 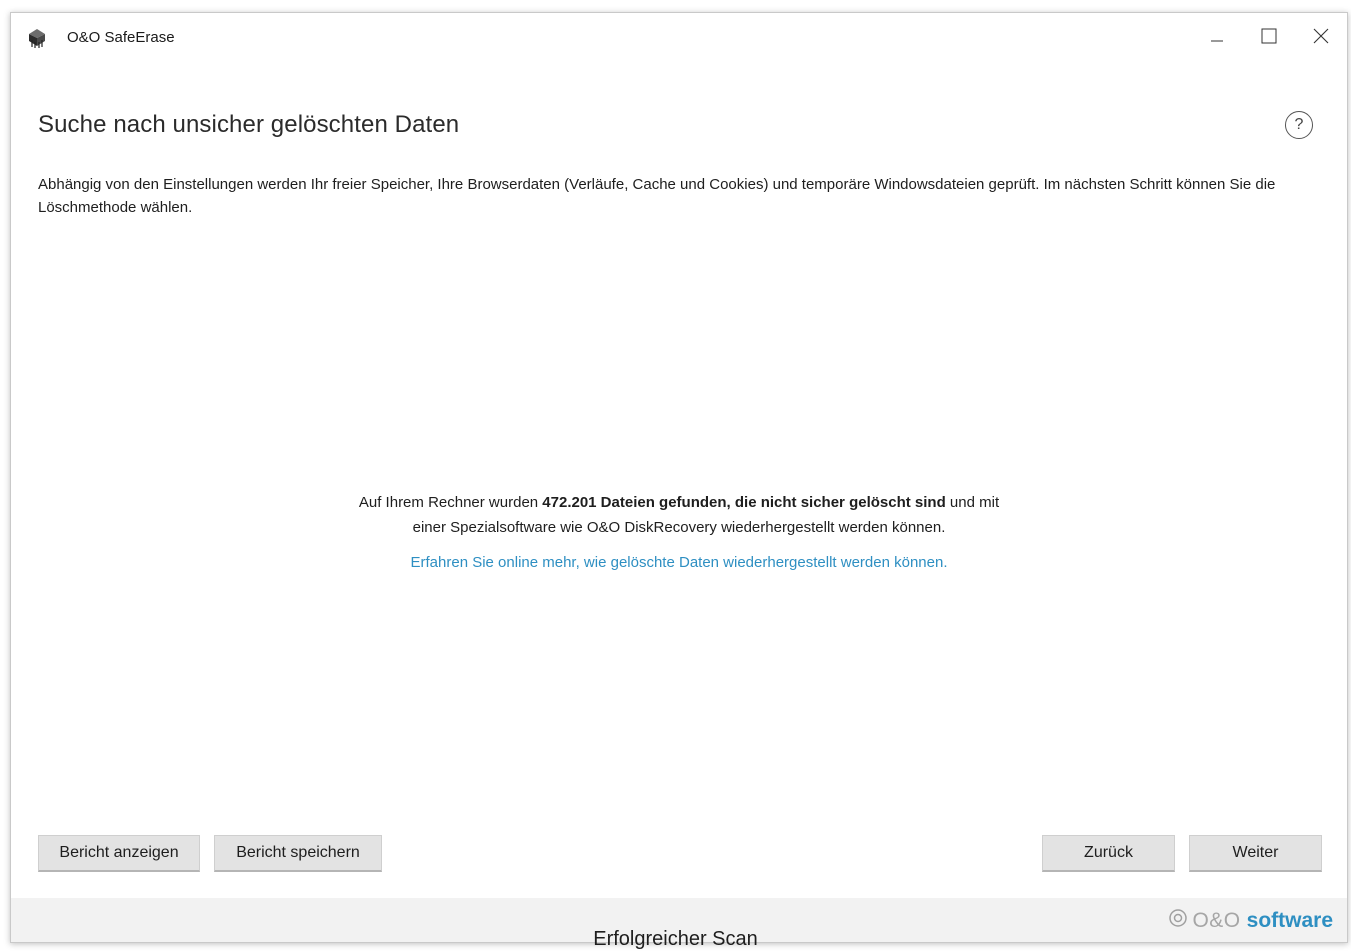 I want to click on safeerase-shredder-icon, so click(x=37, y=37).